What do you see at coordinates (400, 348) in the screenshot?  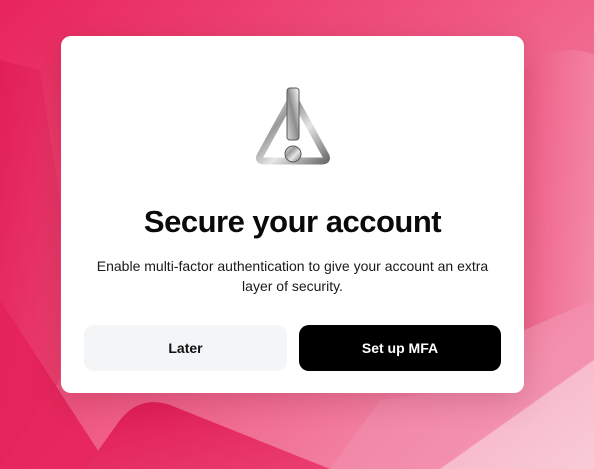 I see `setup-mfa-button: Set up MFA` at bounding box center [400, 348].